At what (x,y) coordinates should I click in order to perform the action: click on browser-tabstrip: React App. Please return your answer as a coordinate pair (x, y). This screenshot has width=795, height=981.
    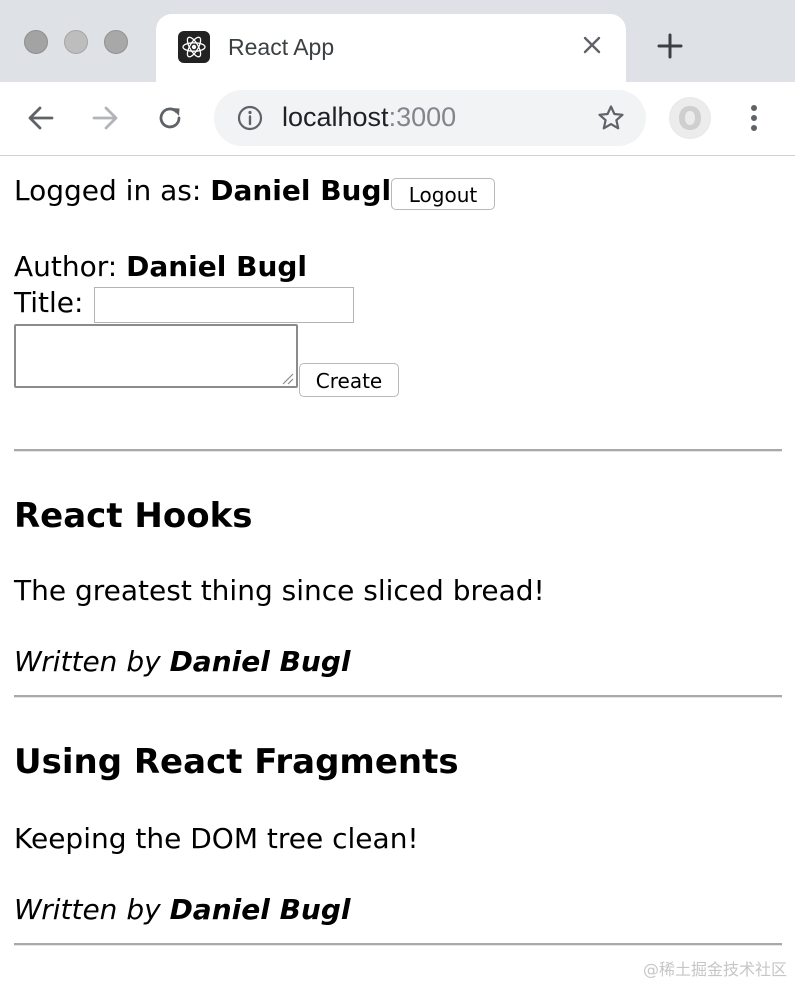
    Looking at the image, I should click on (397, 41).